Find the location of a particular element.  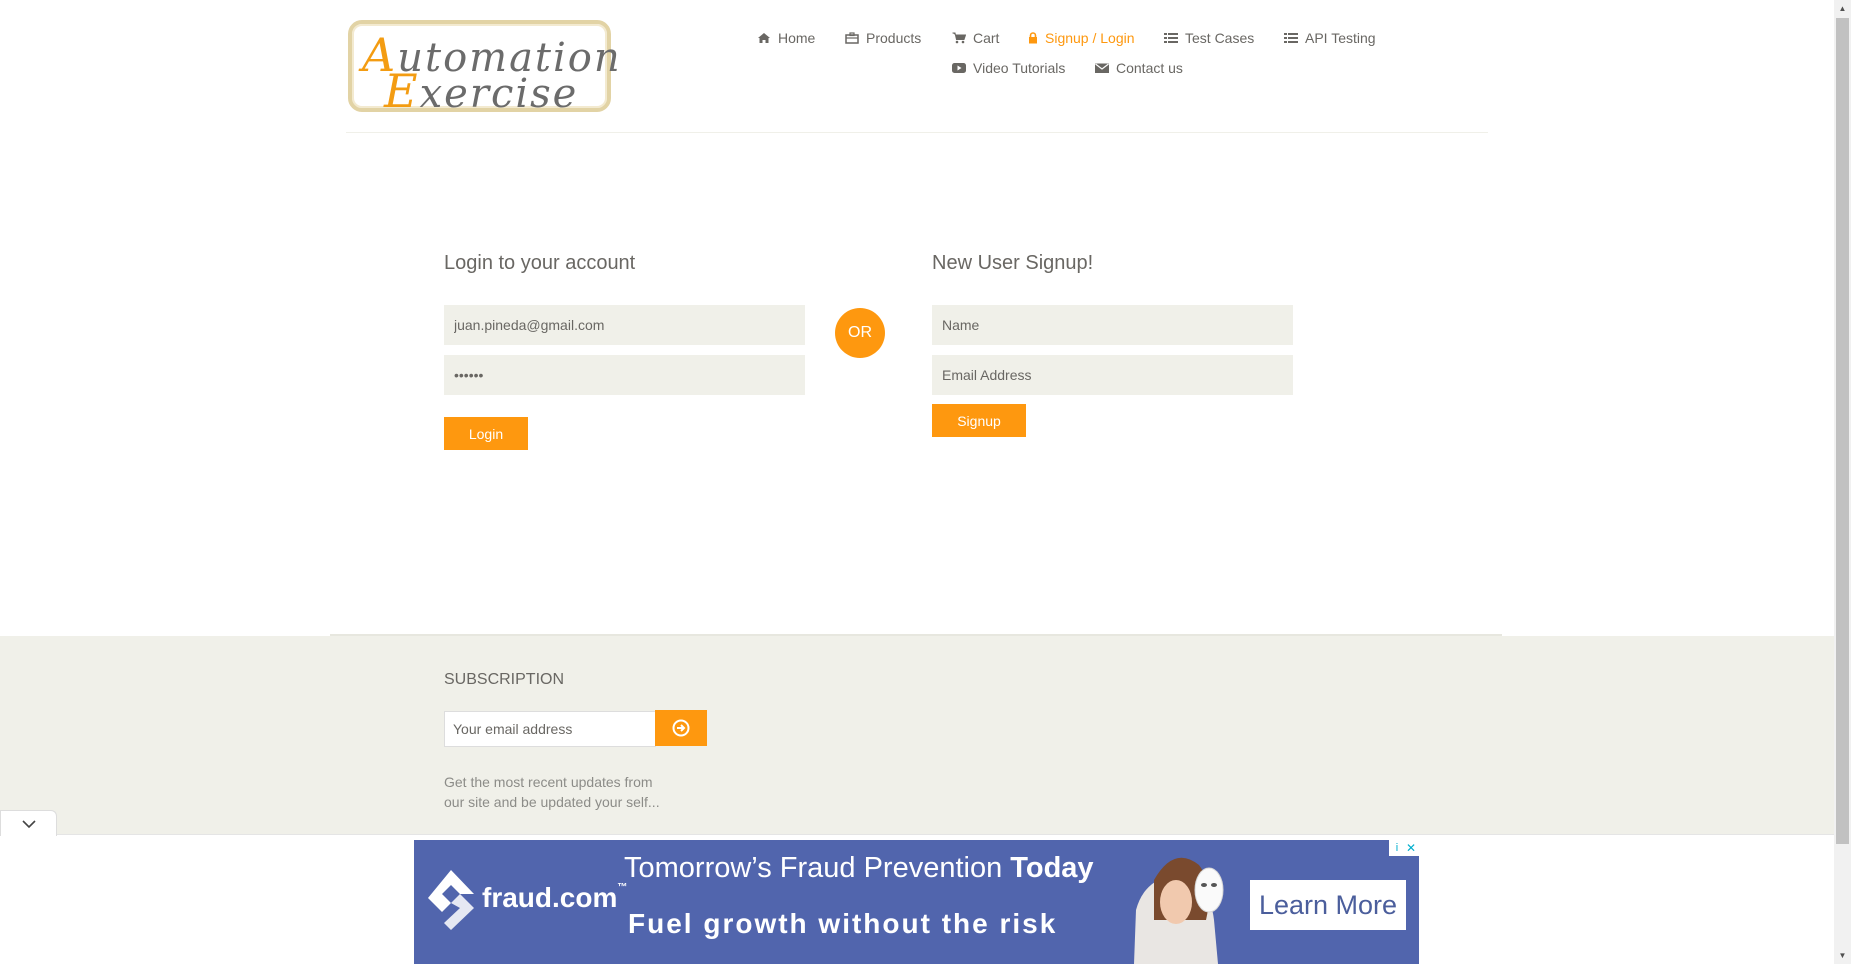

site-logo: Automation Exercise is located at coordinates (484, 69).